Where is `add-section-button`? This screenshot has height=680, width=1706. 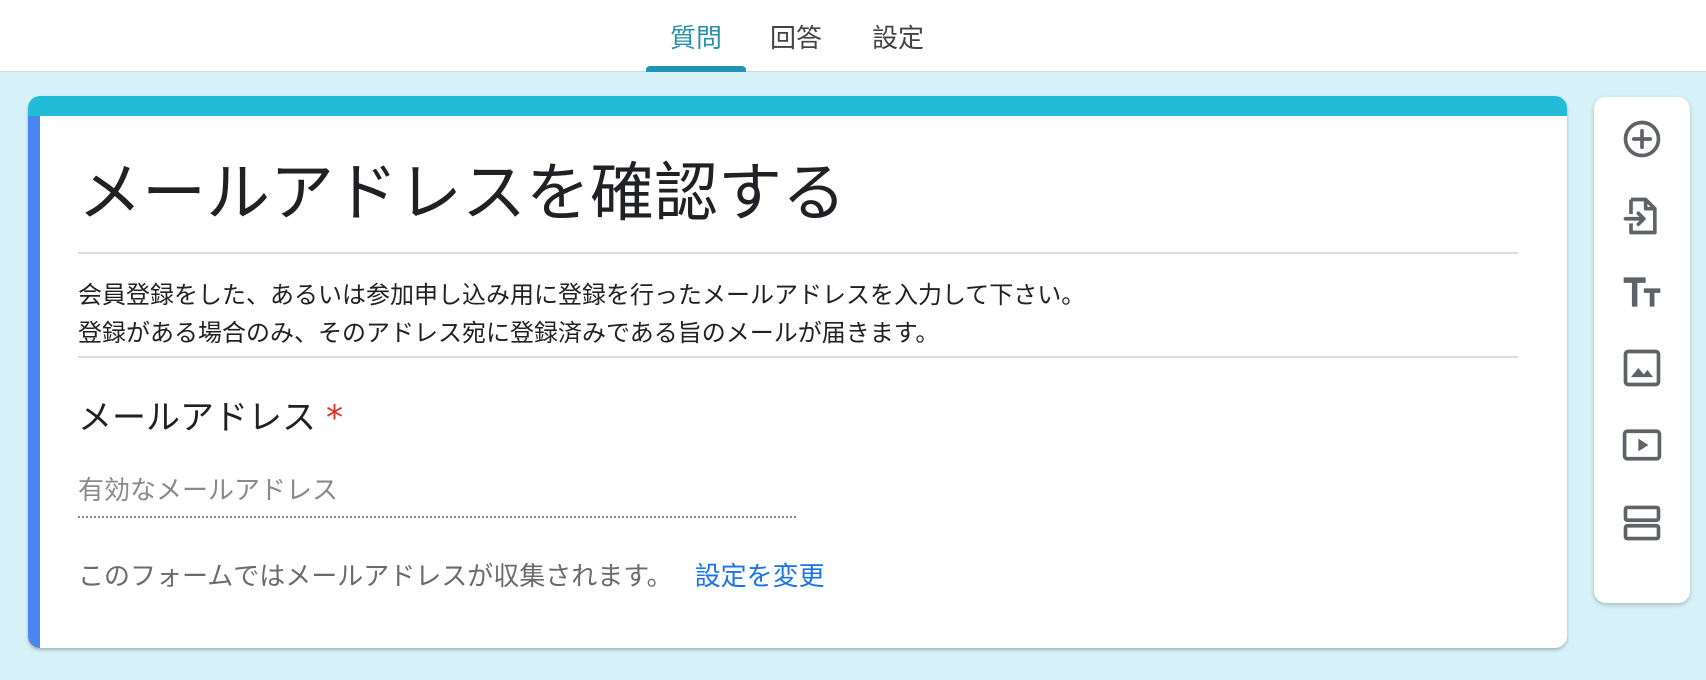
add-section-button is located at coordinates (1642, 523).